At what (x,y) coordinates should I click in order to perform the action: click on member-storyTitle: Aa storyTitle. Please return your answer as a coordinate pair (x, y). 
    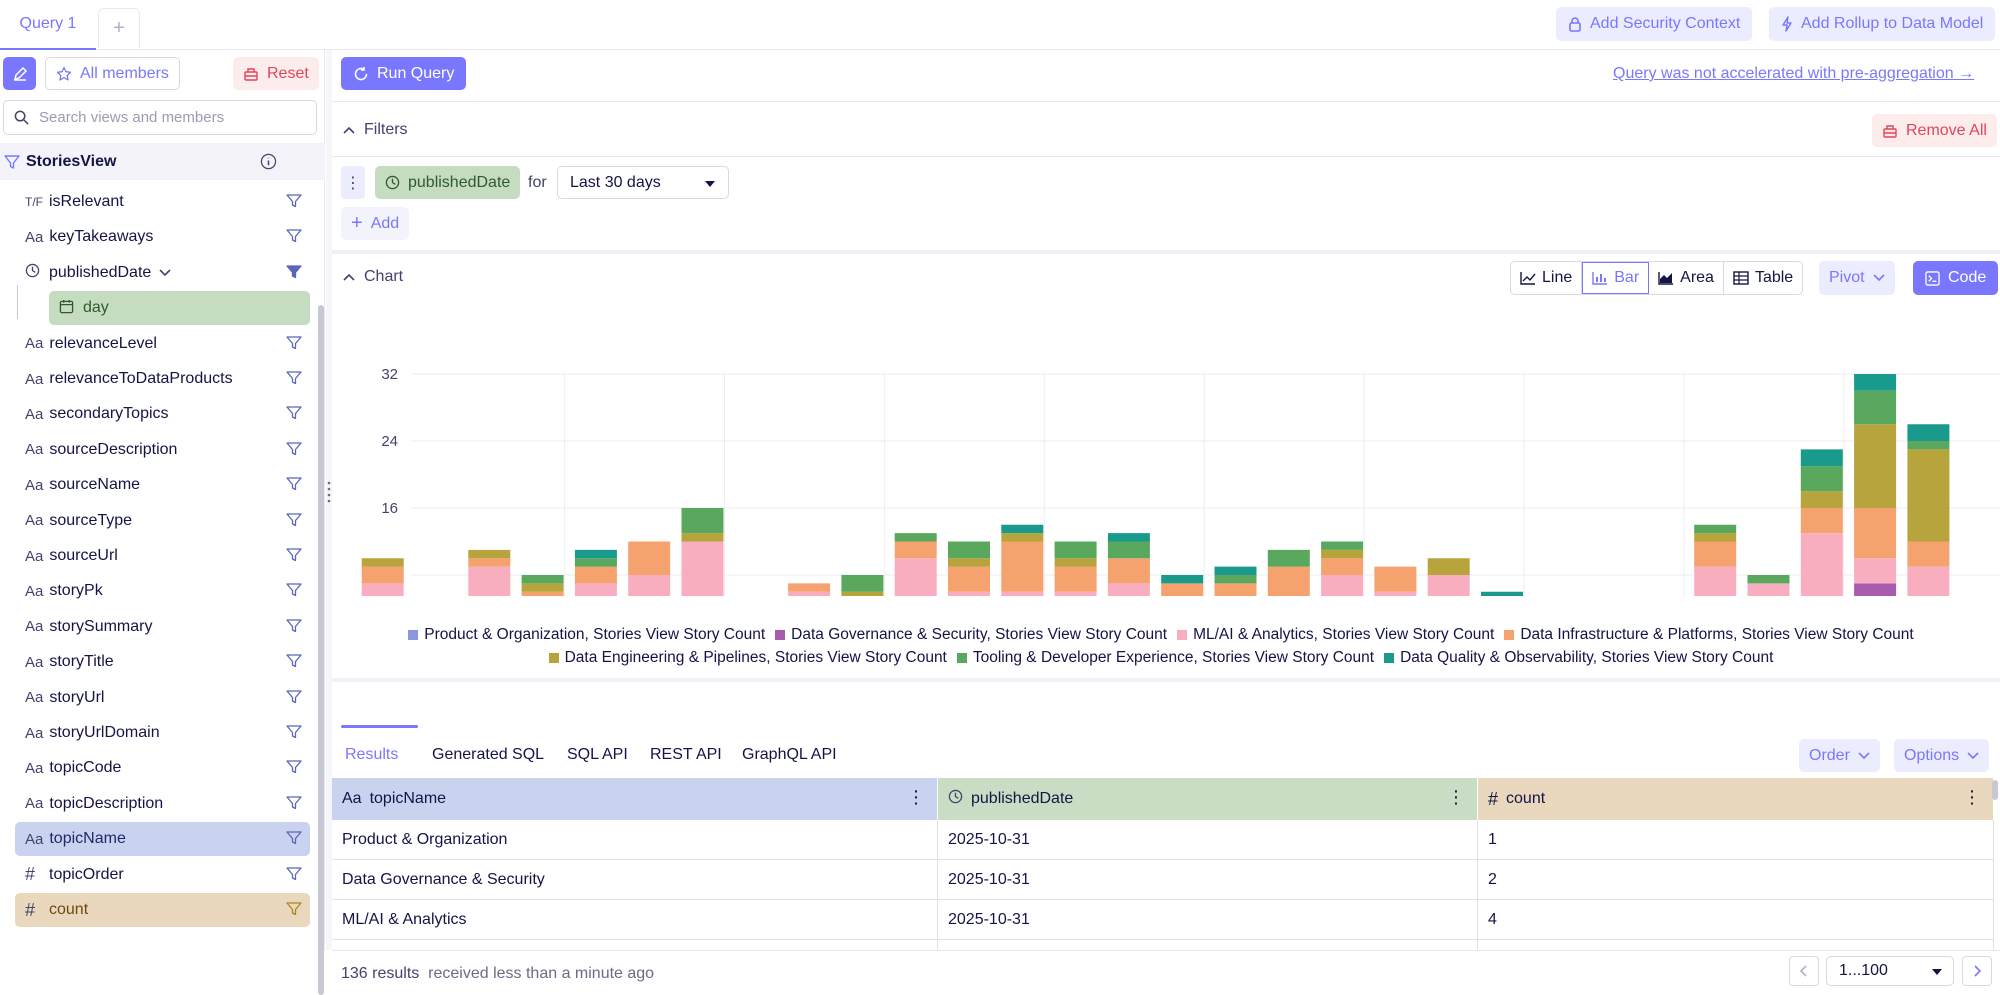
    Looking at the image, I should click on (162, 662).